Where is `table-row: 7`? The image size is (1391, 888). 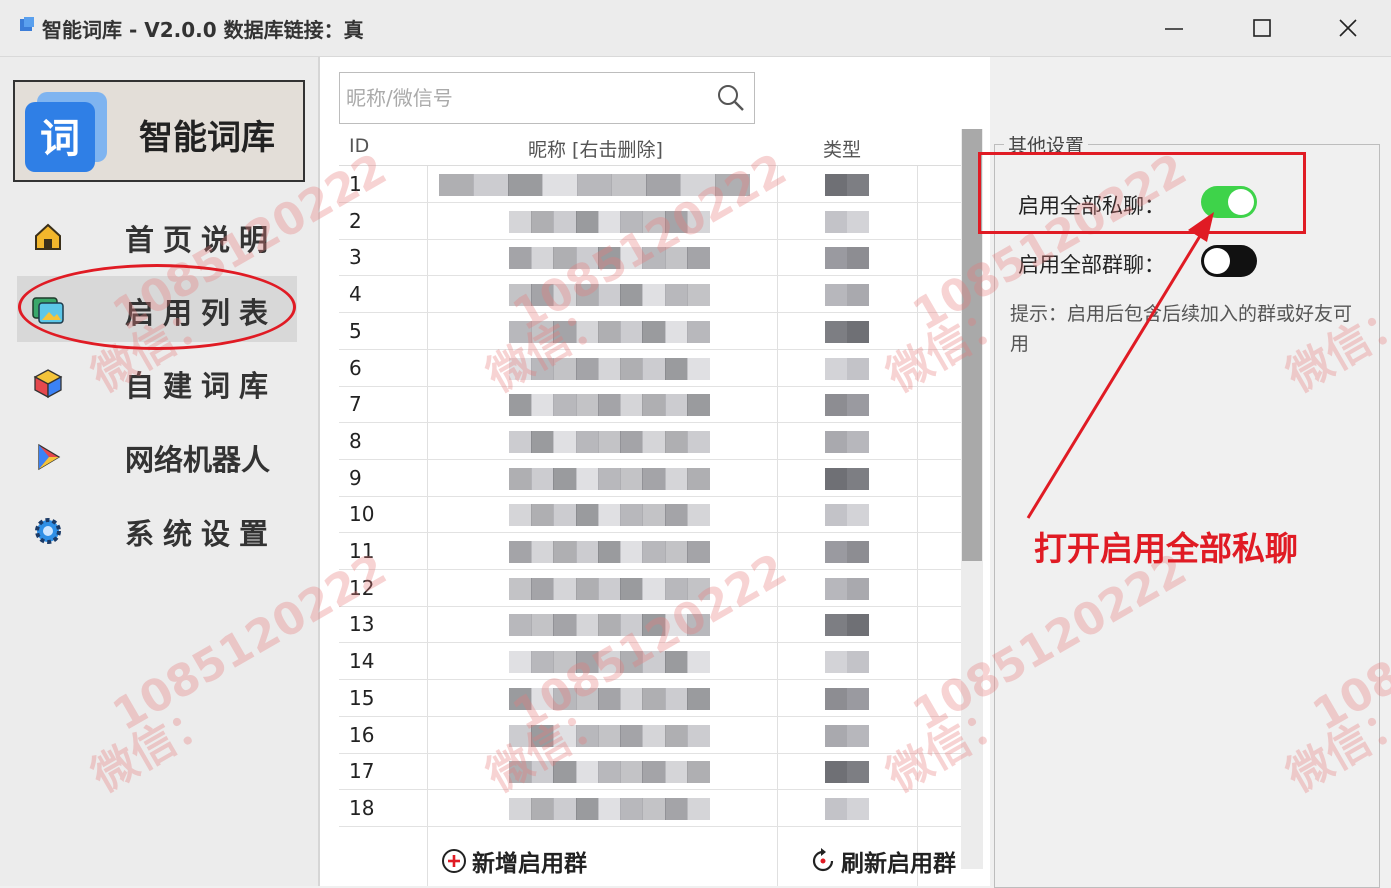
table-row: 7 is located at coordinates (650, 404).